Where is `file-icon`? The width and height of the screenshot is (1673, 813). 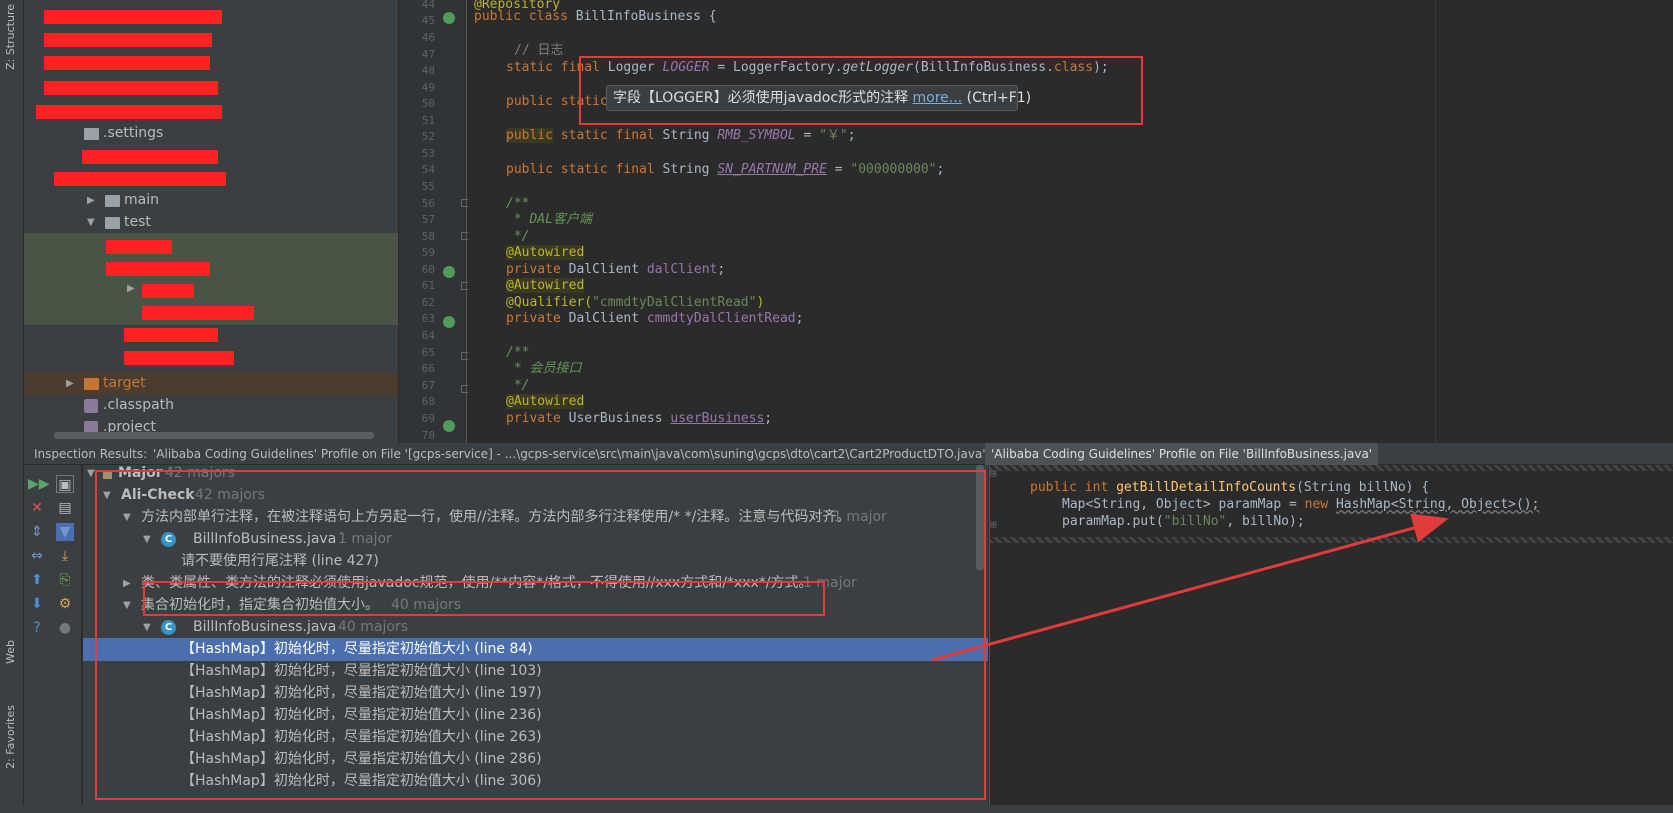
file-icon is located at coordinates (91, 406).